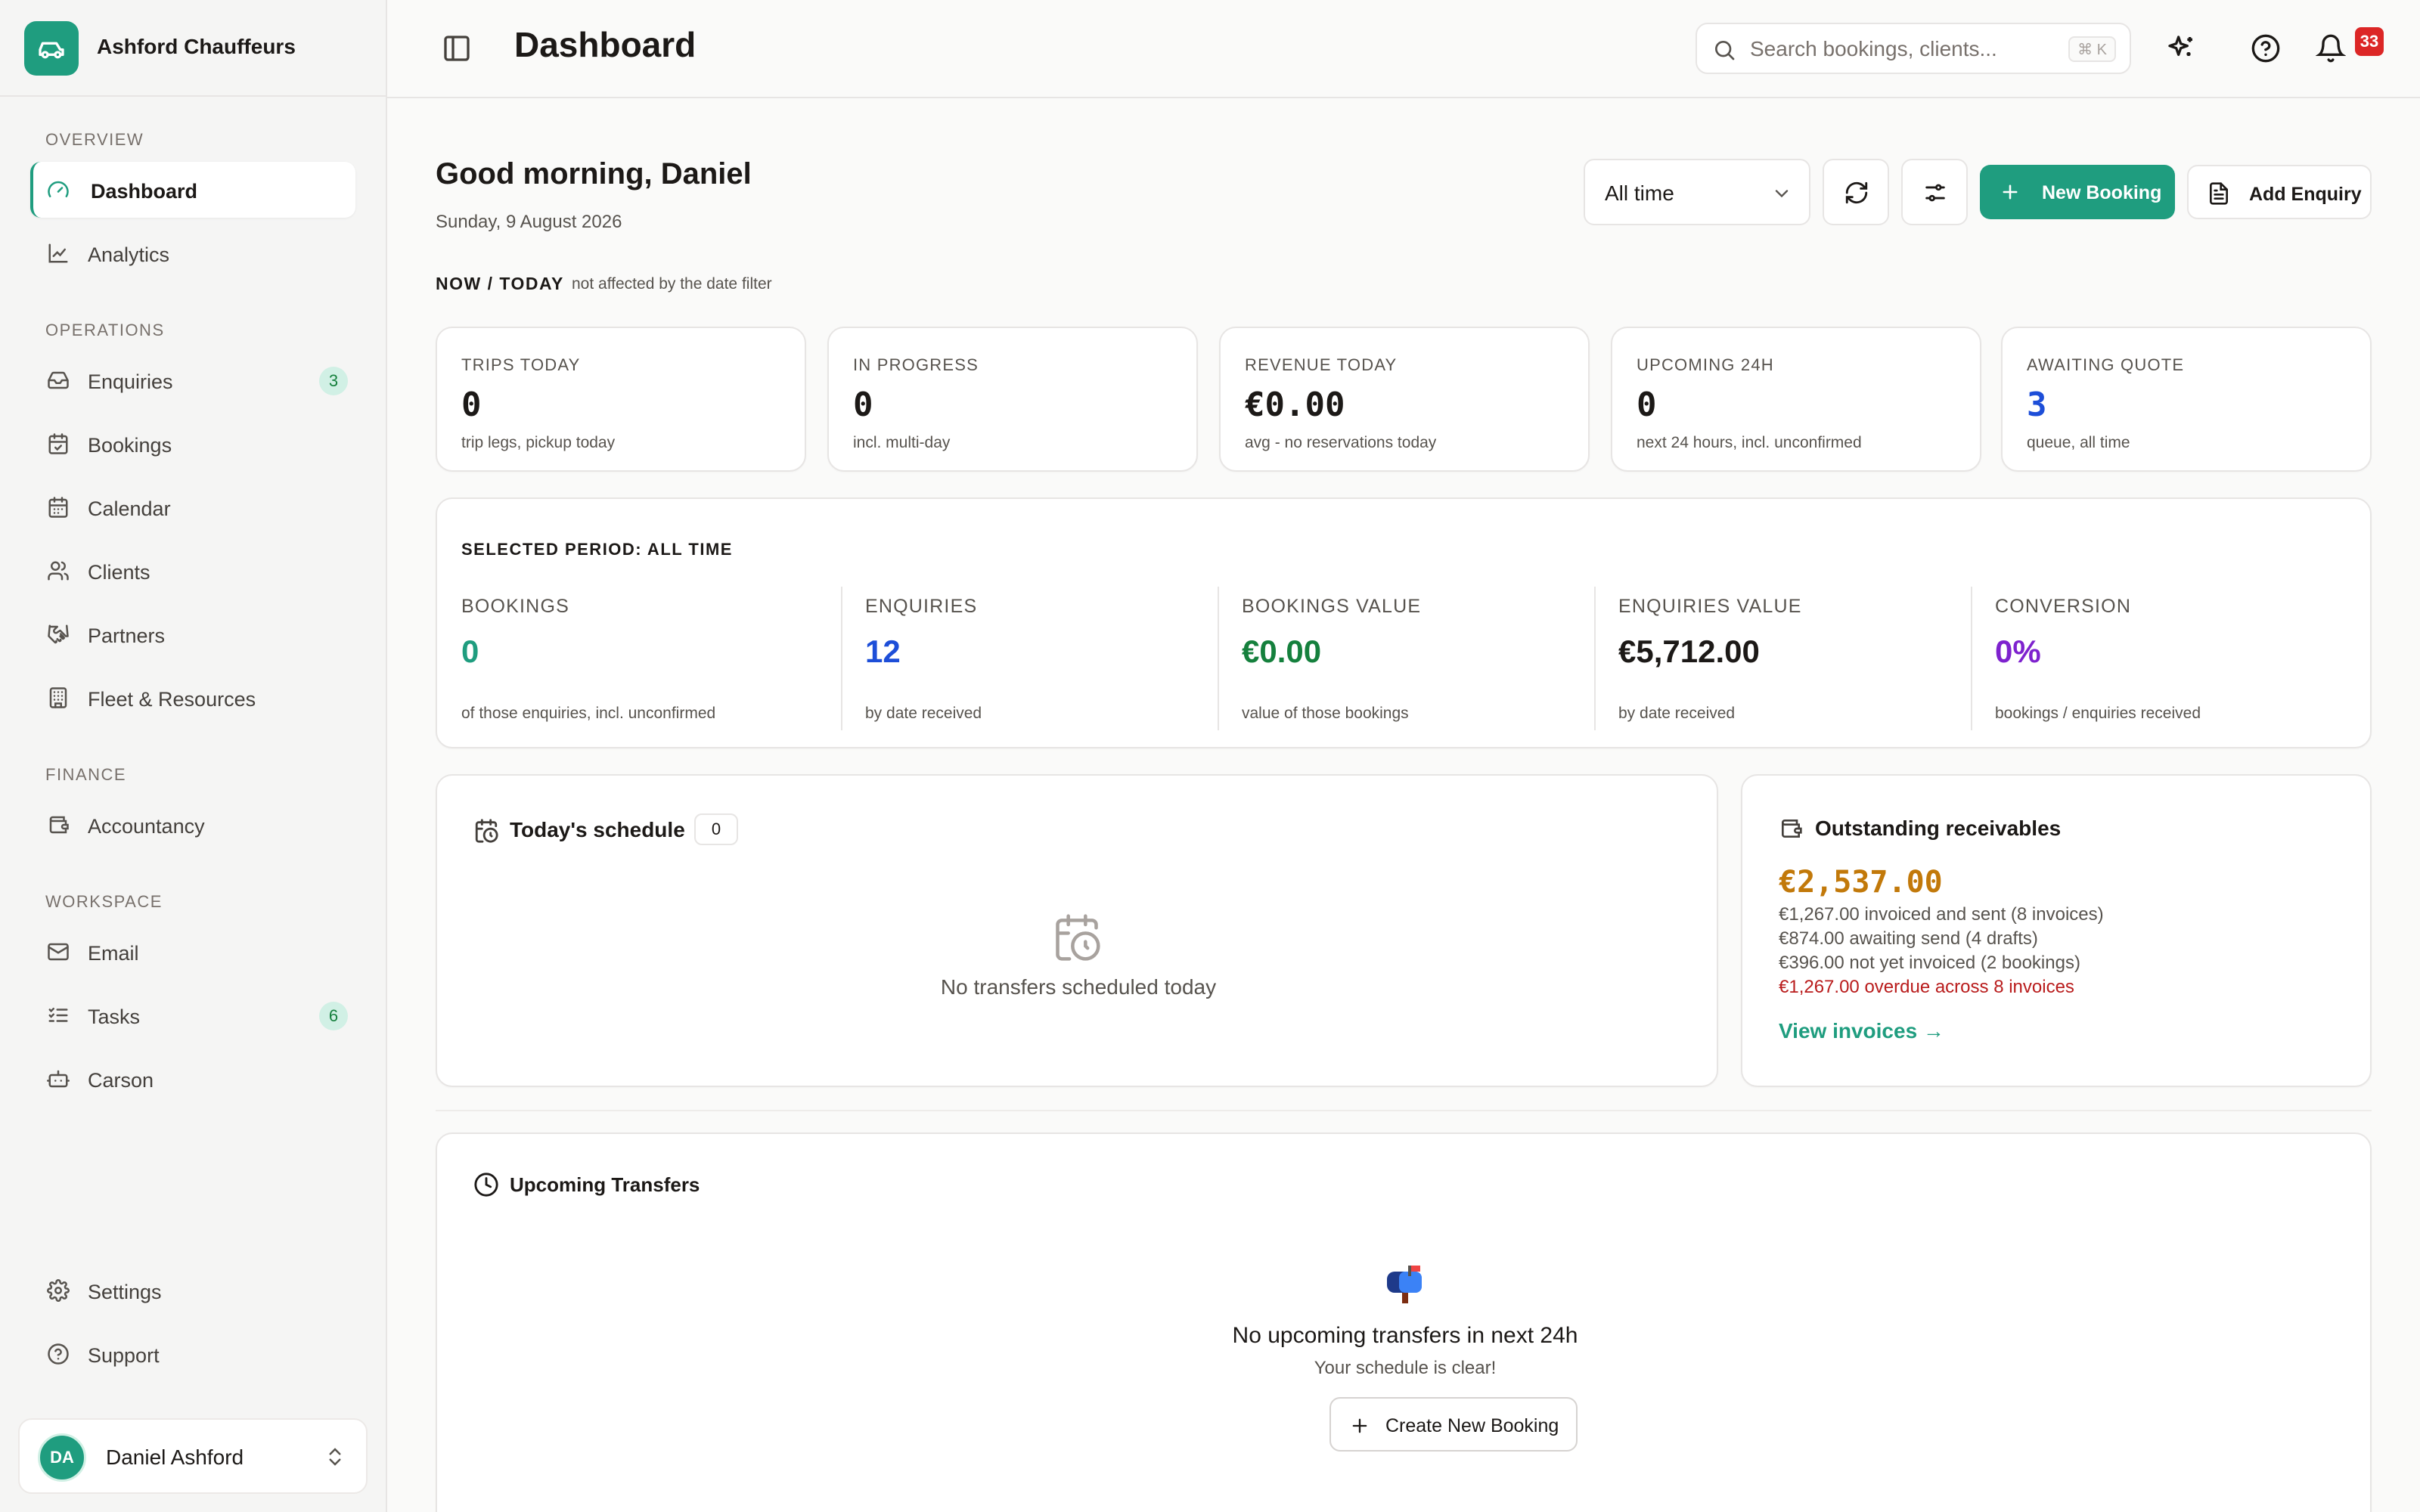 The image size is (2420, 1512). I want to click on handshake-icon, so click(59, 634).